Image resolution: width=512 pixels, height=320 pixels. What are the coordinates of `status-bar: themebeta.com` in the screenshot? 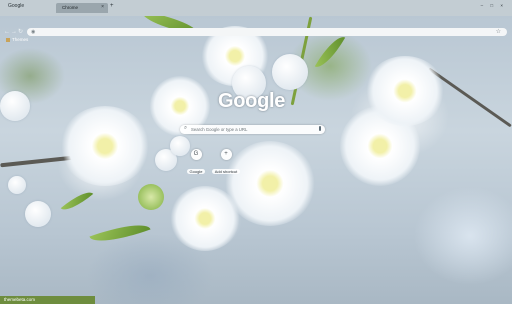 It's located at (47, 300).